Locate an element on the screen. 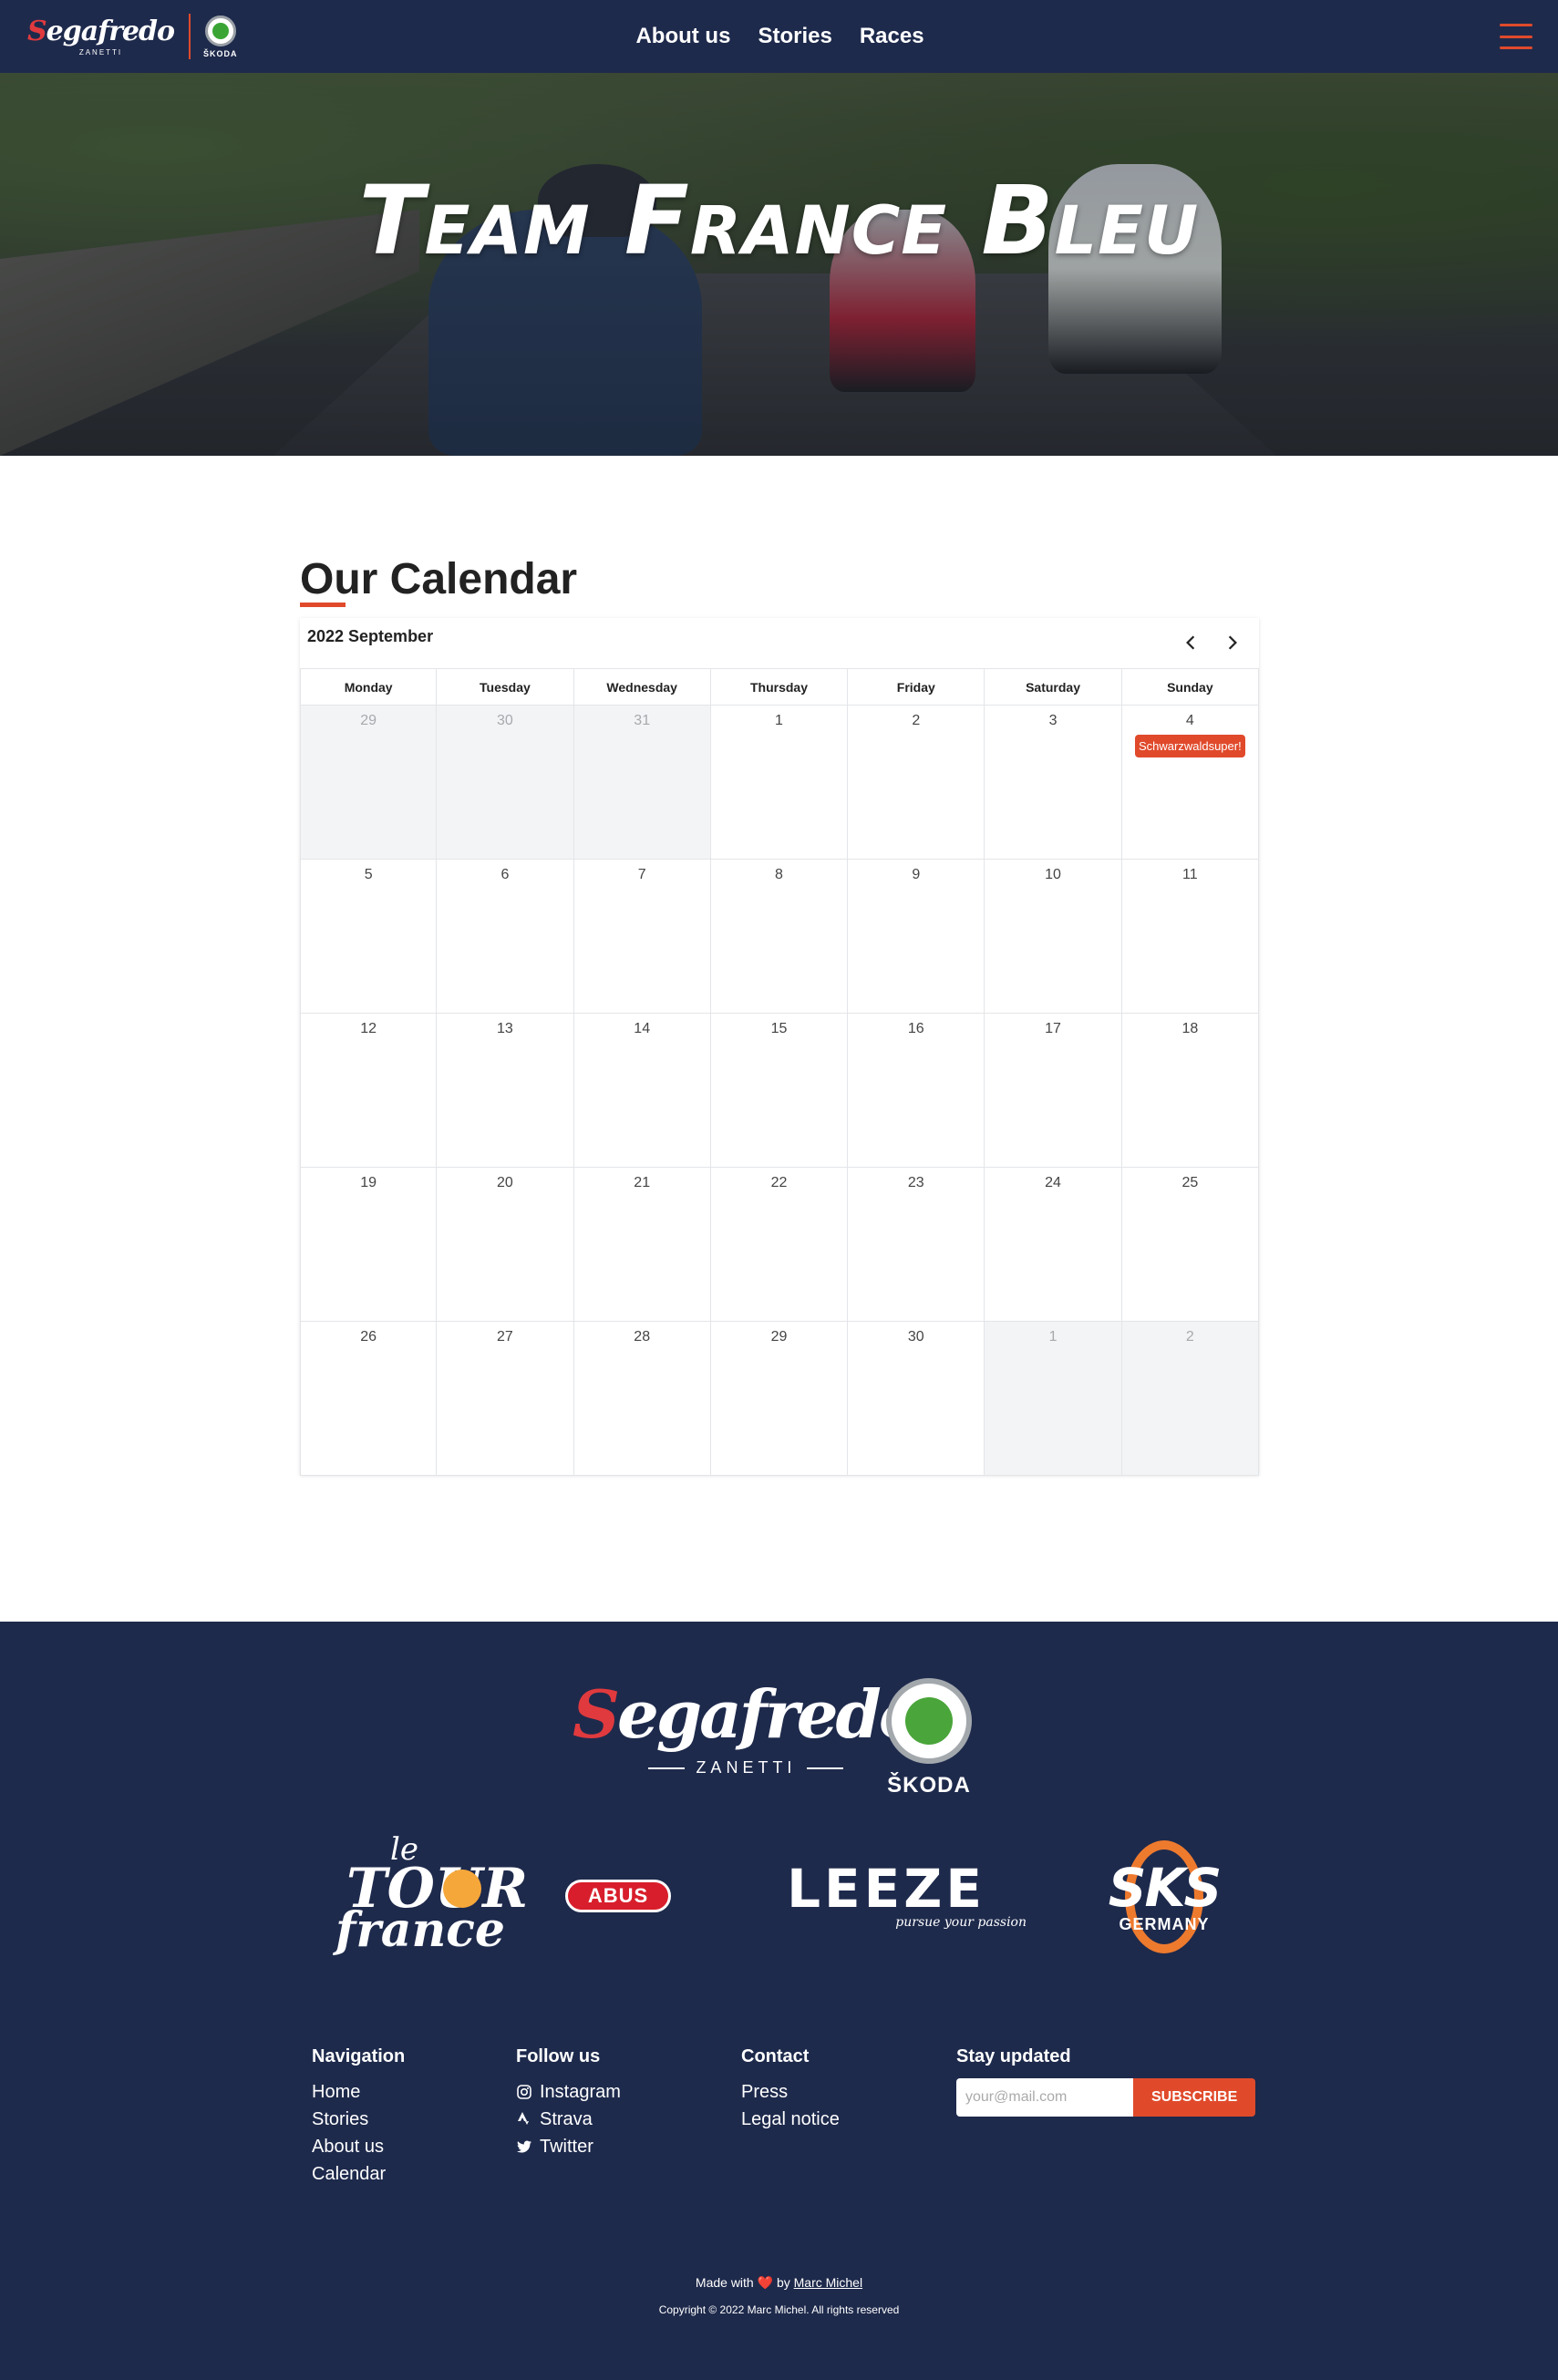  footer-contact-heading: Contact is located at coordinates (775, 2056).